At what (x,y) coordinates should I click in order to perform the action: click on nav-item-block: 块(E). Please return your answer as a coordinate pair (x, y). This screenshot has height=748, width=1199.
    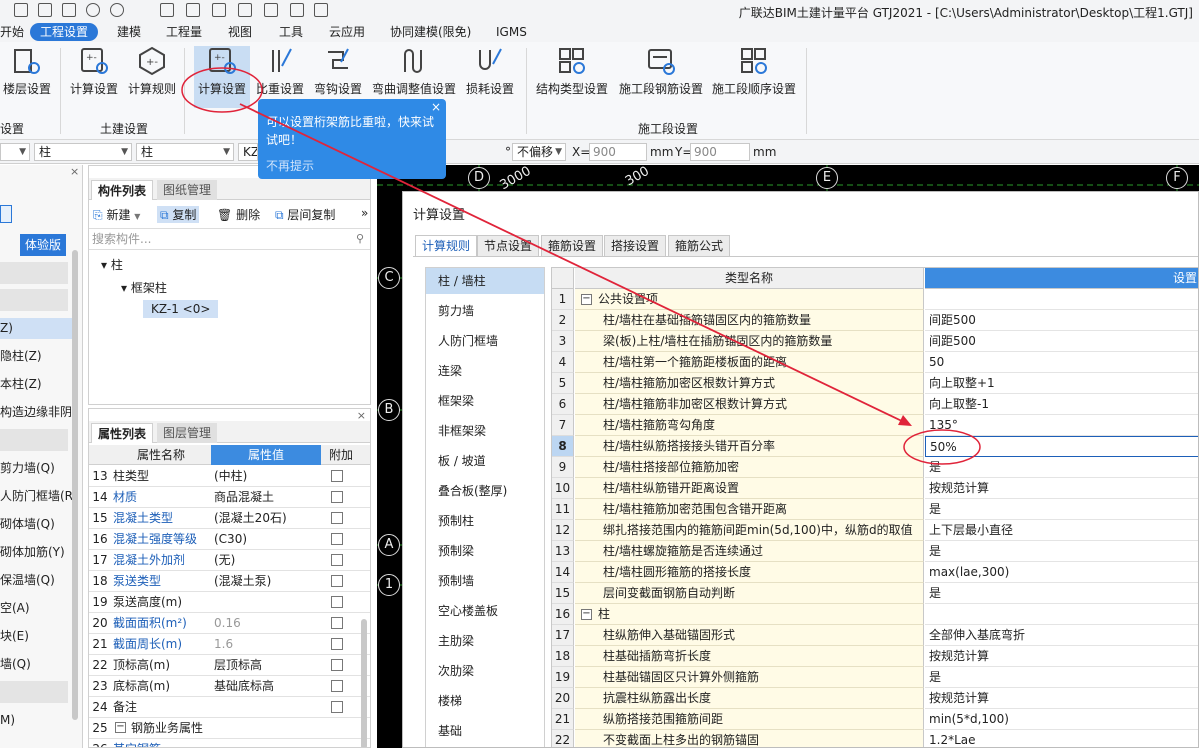
    Looking at the image, I should click on (37, 636).